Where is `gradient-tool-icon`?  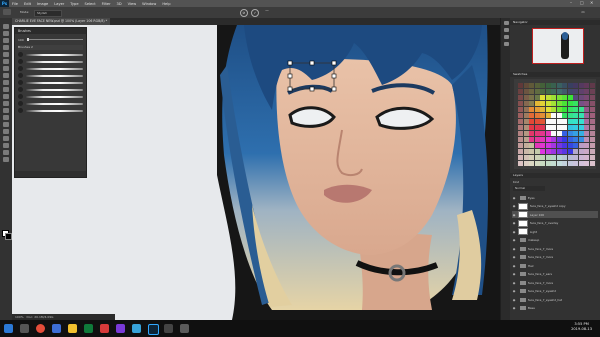 gradient-tool-icon is located at coordinates (6, 103).